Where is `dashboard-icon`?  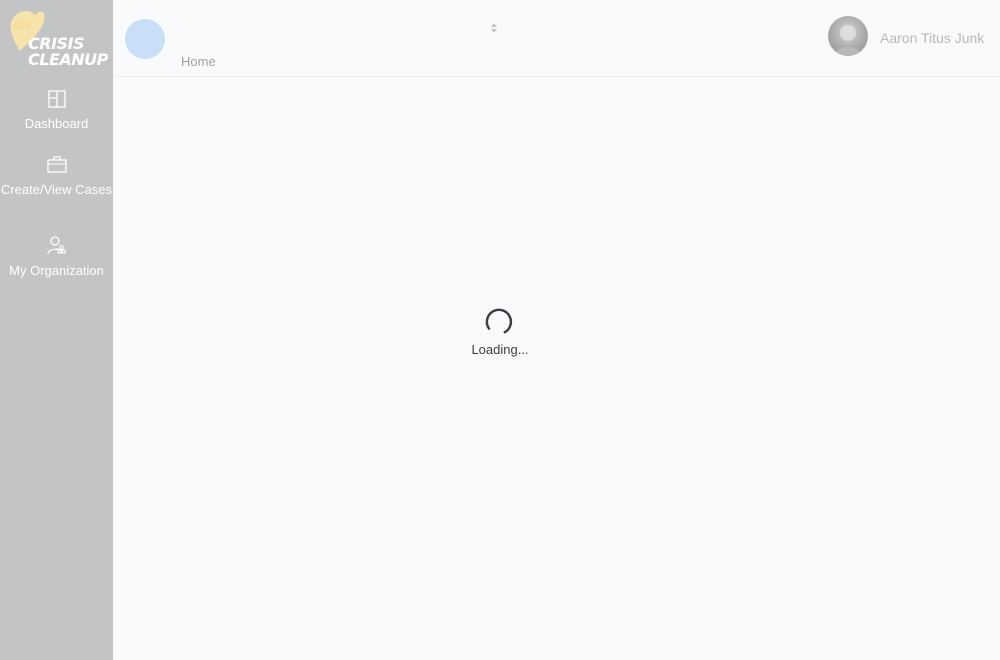
dashboard-icon is located at coordinates (56, 99).